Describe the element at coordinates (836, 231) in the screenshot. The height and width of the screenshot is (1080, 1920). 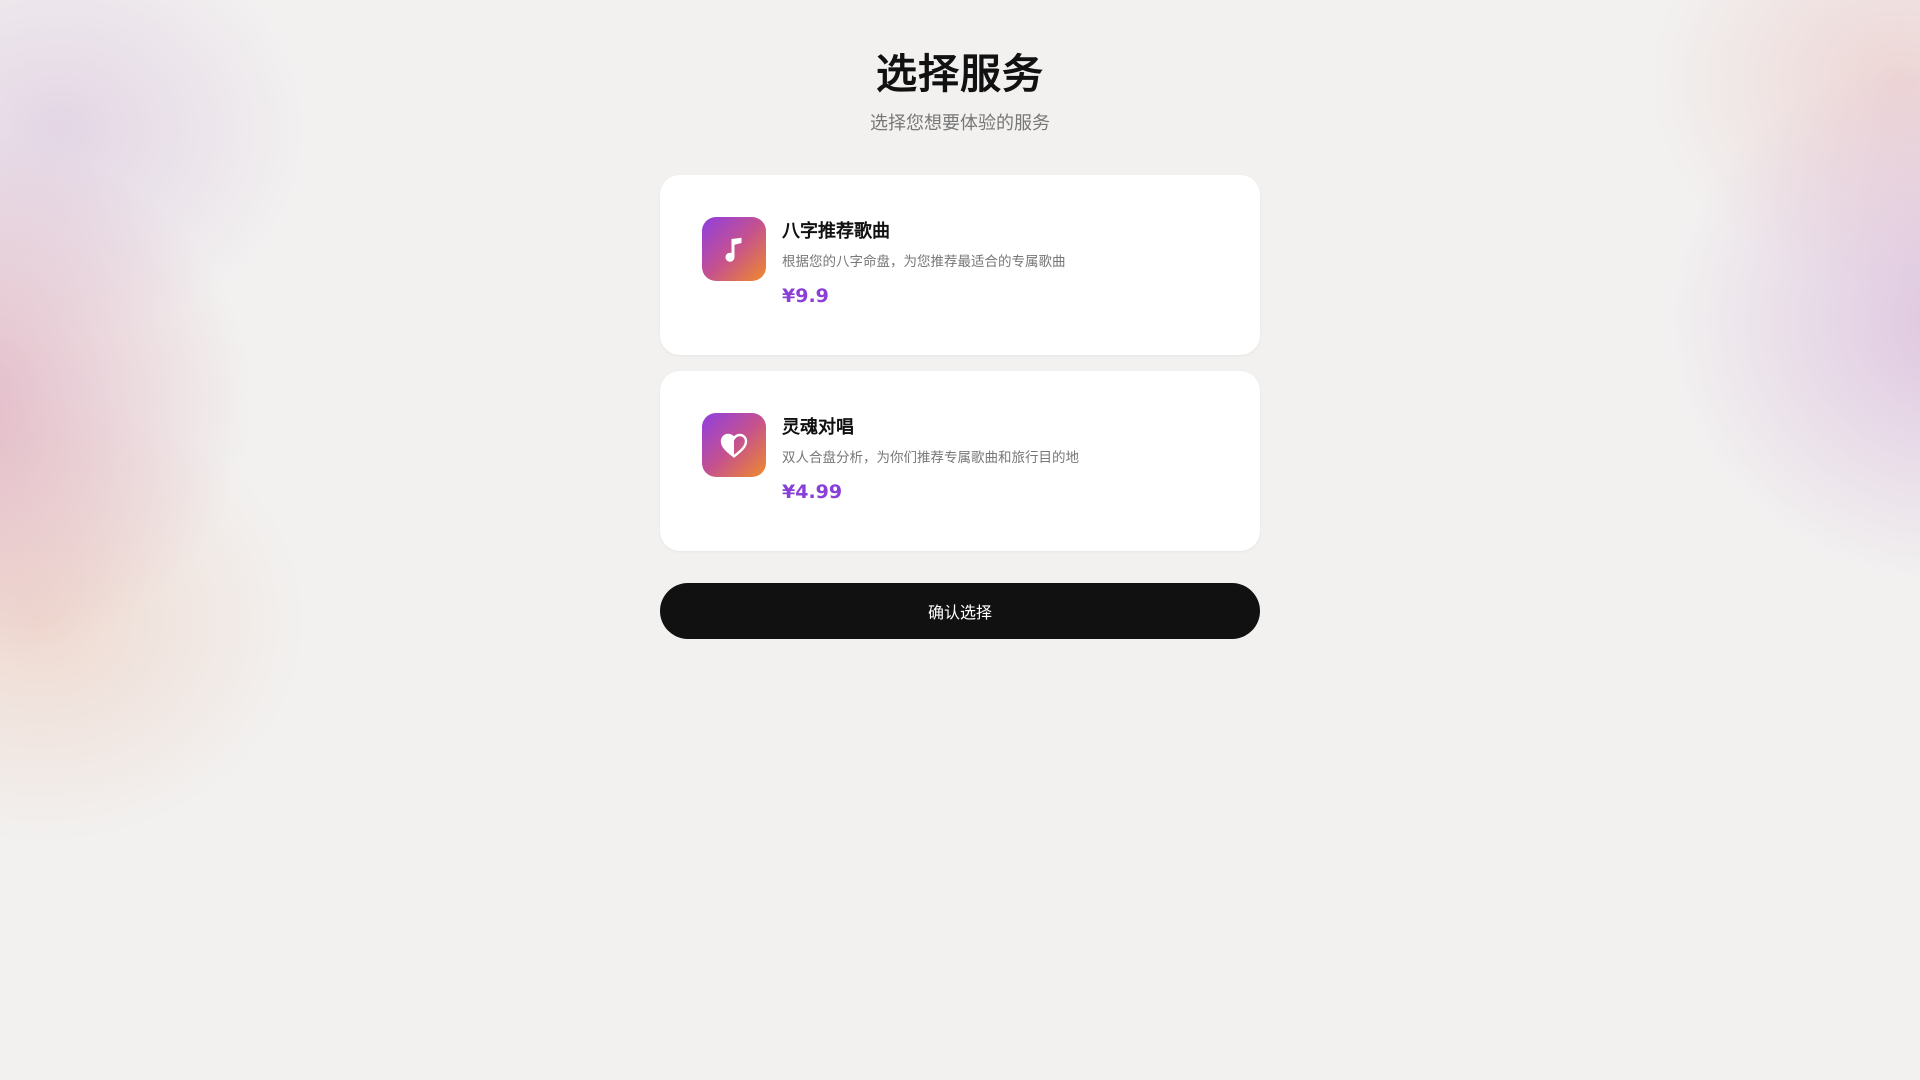
I see `service-title: 八字推荐歌曲` at that location.